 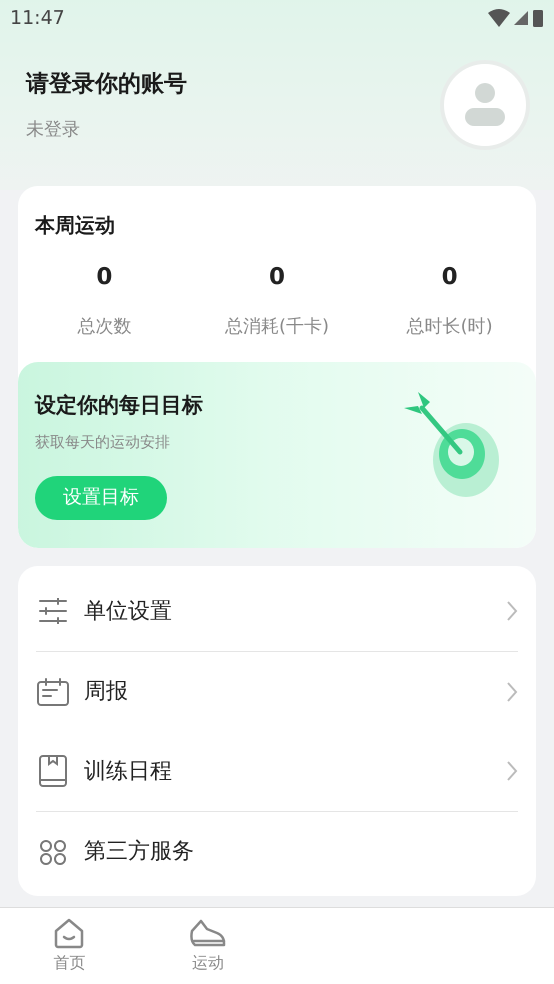 I want to click on menu-label: 第三方服务, so click(x=139, y=852).